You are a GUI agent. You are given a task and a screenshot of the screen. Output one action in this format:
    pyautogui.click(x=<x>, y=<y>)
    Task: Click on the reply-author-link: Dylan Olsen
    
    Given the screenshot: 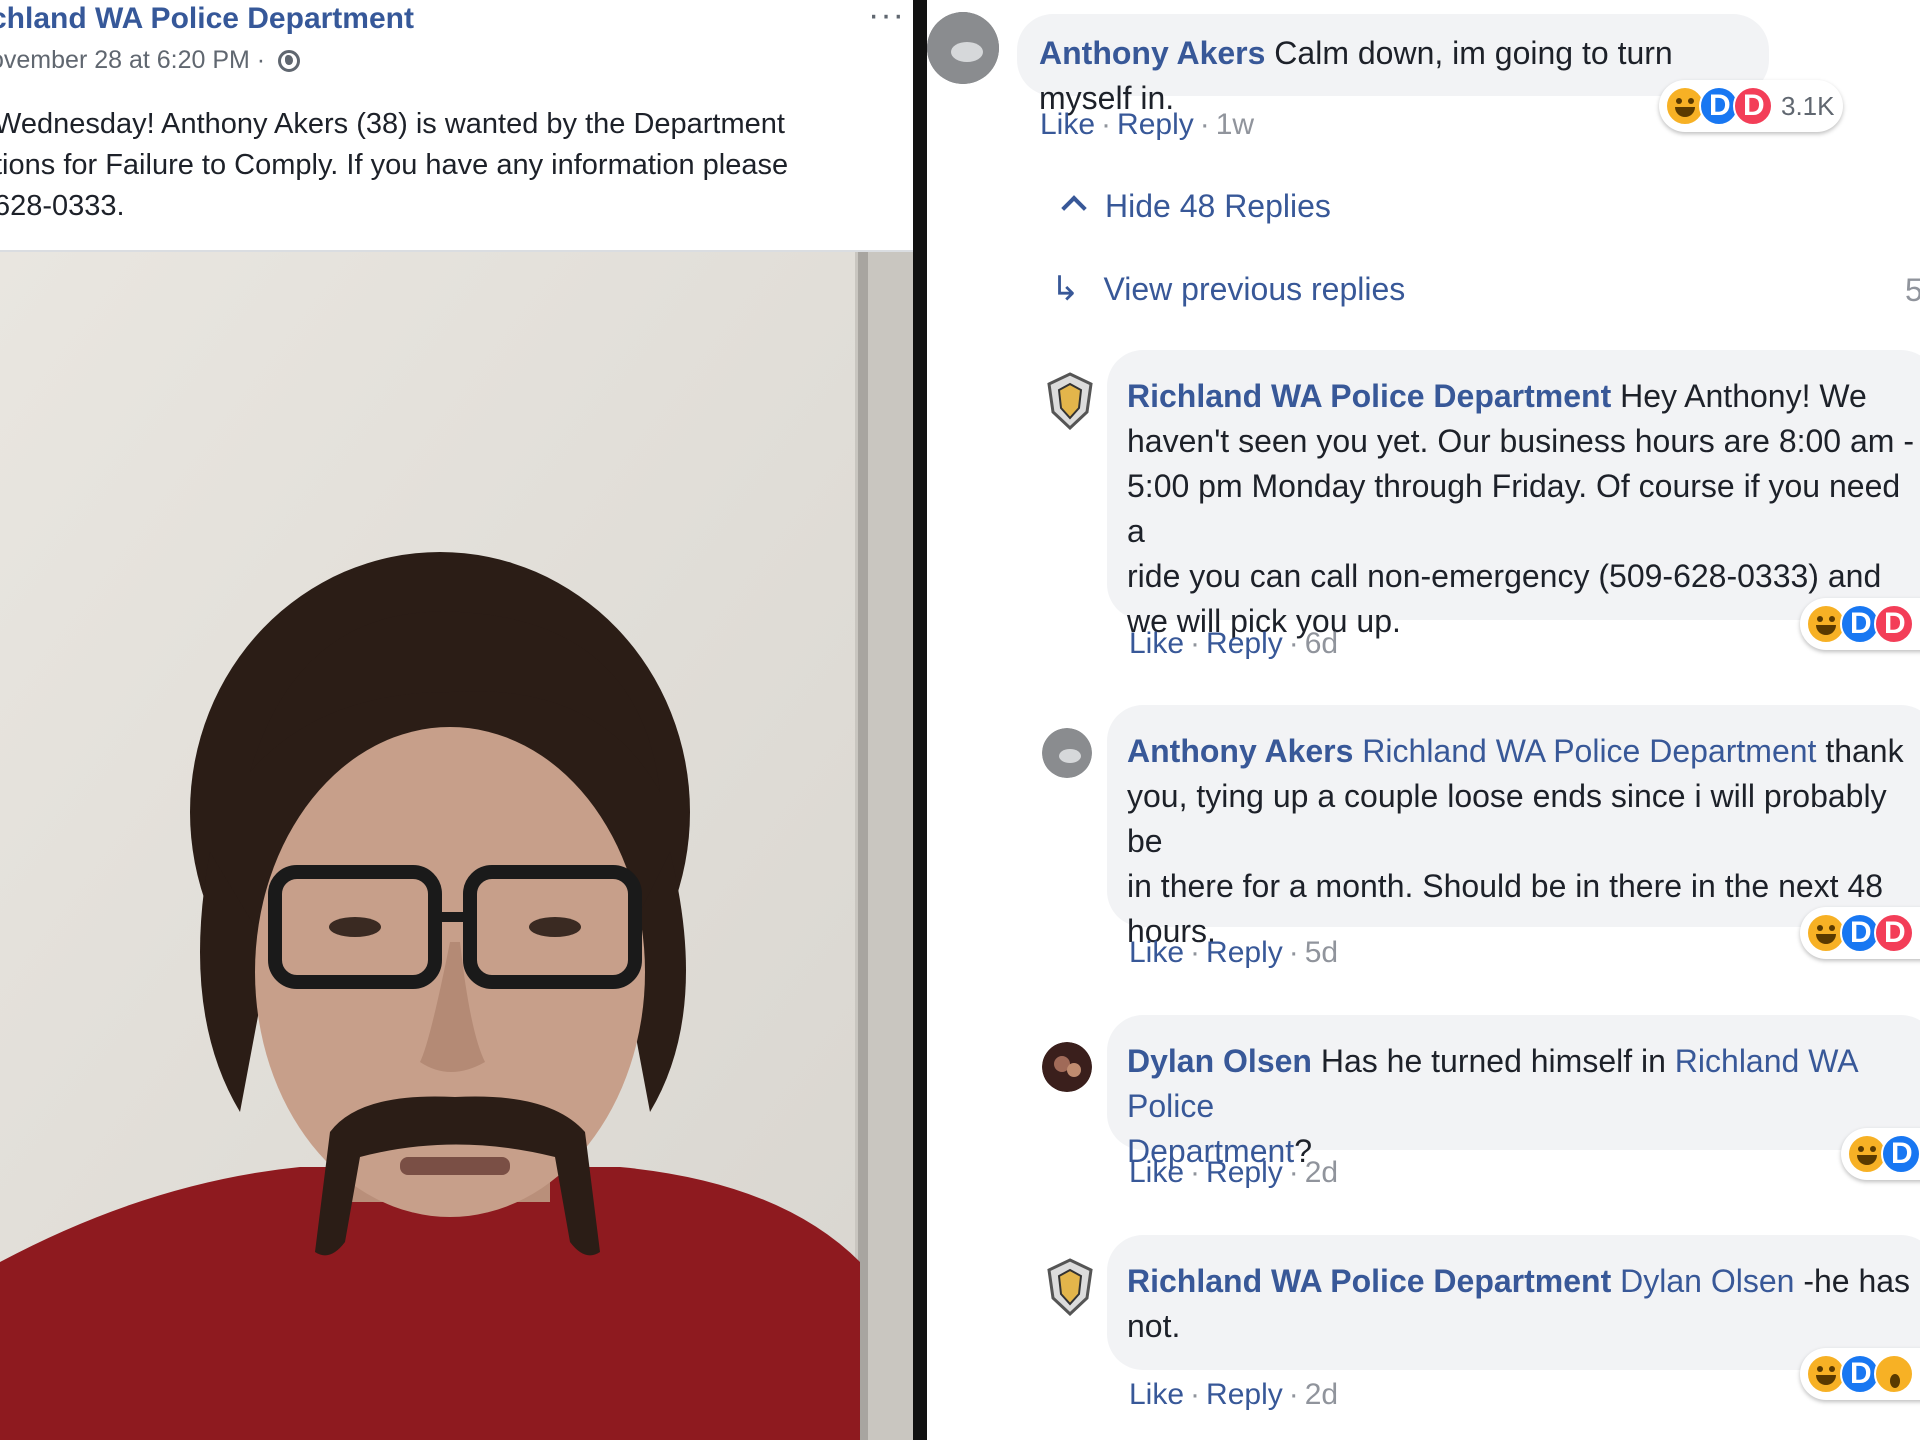 What is the action you would take?
    pyautogui.click(x=1219, y=1061)
    